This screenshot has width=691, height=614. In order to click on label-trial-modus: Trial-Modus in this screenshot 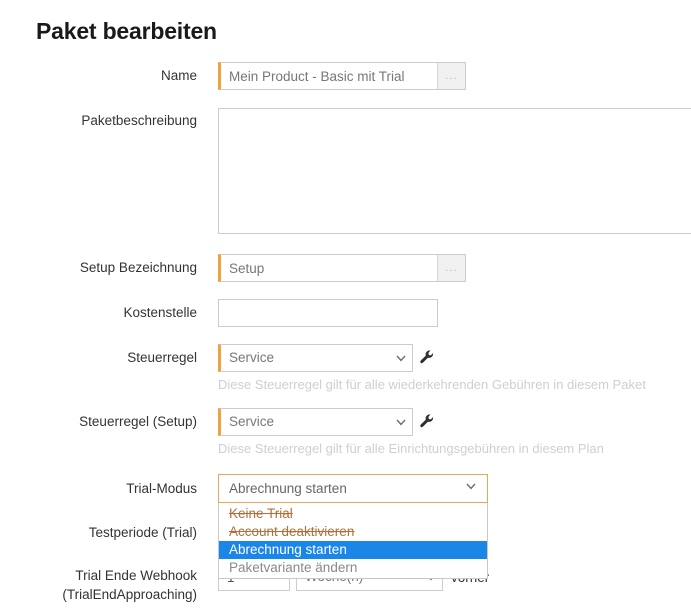, I will do `click(161, 488)`.